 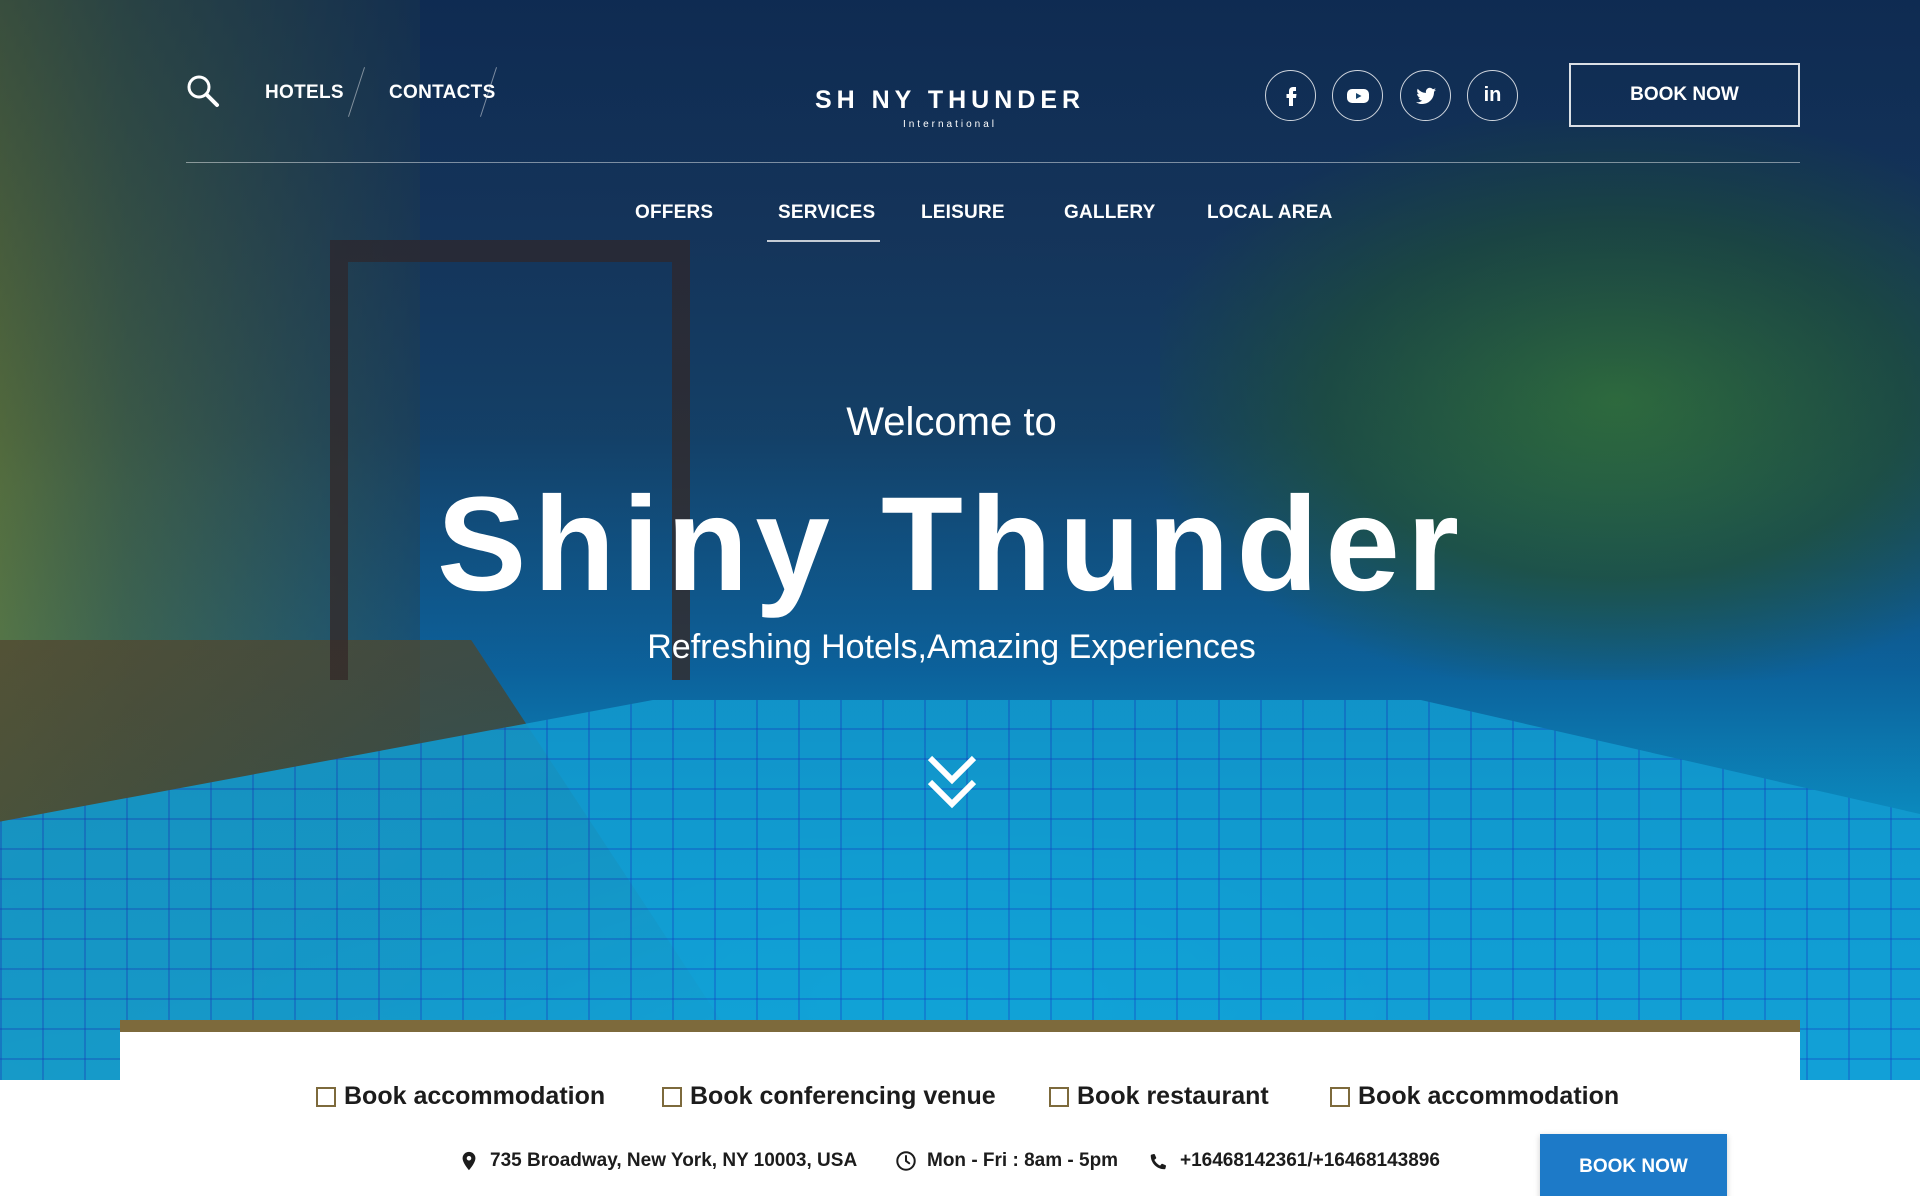 I want to click on nav-item-services: SERVICES, so click(x=826, y=213).